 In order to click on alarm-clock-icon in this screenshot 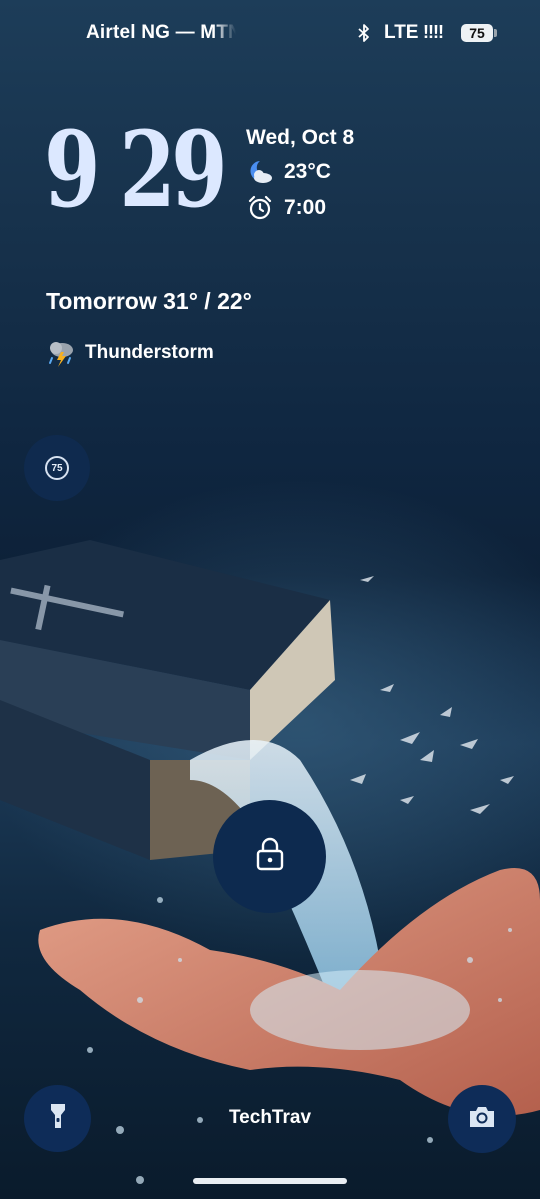, I will do `click(260, 208)`.